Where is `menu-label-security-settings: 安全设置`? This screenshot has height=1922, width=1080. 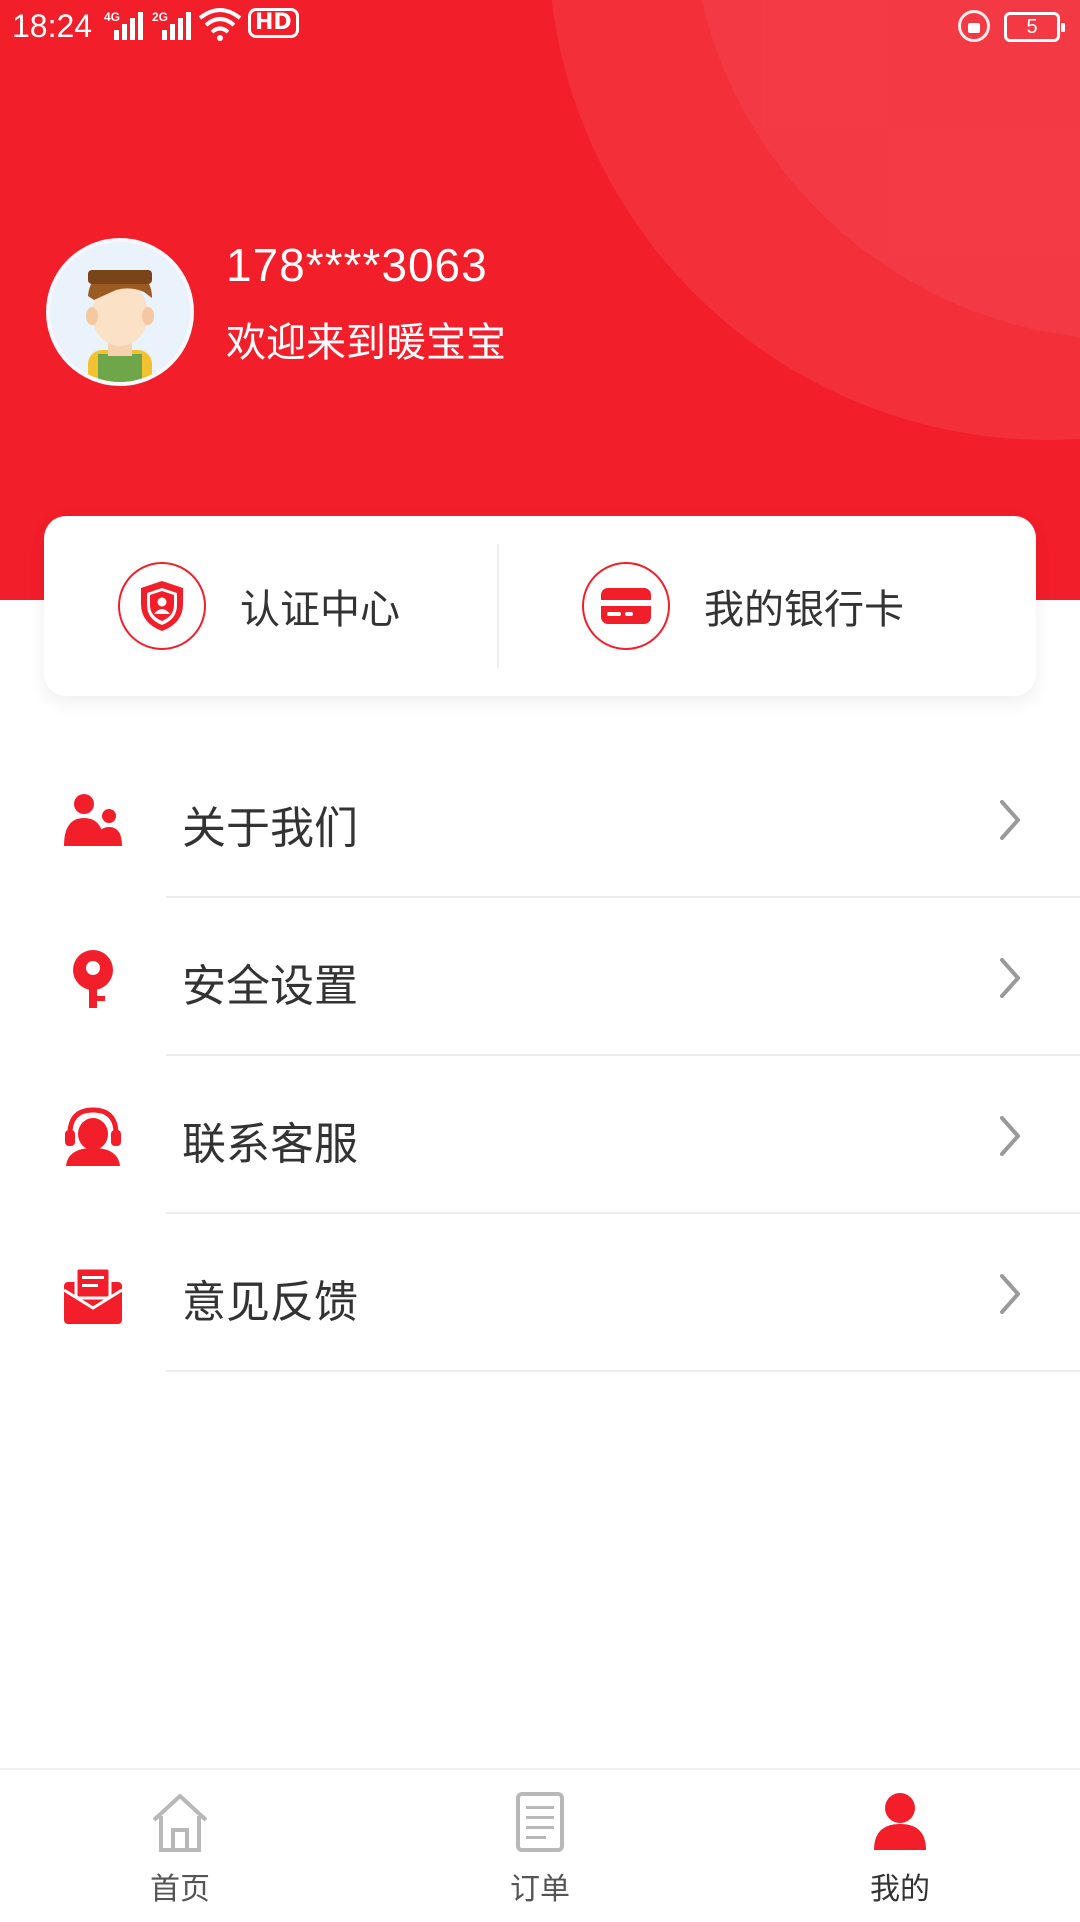 menu-label-security-settings: 安全设置 is located at coordinates (270, 986).